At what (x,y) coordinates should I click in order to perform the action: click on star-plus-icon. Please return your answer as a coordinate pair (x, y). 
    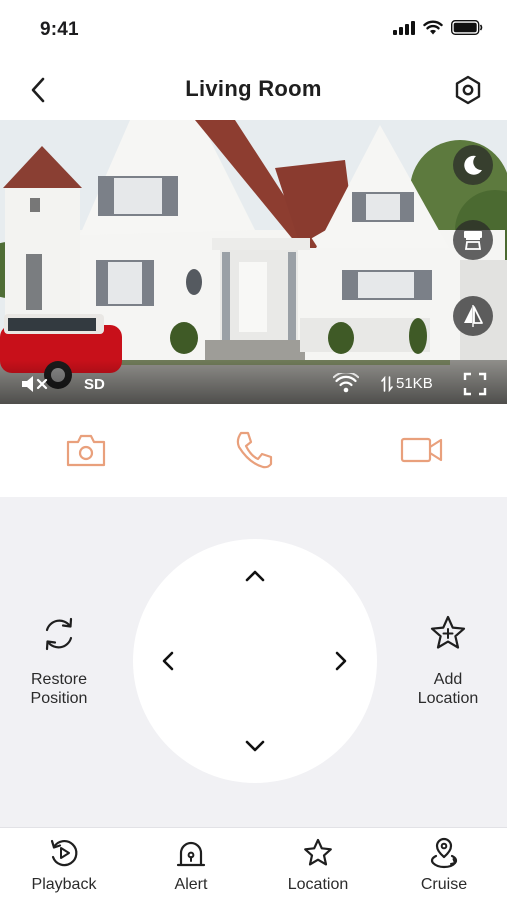
    Looking at the image, I should click on (448, 632).